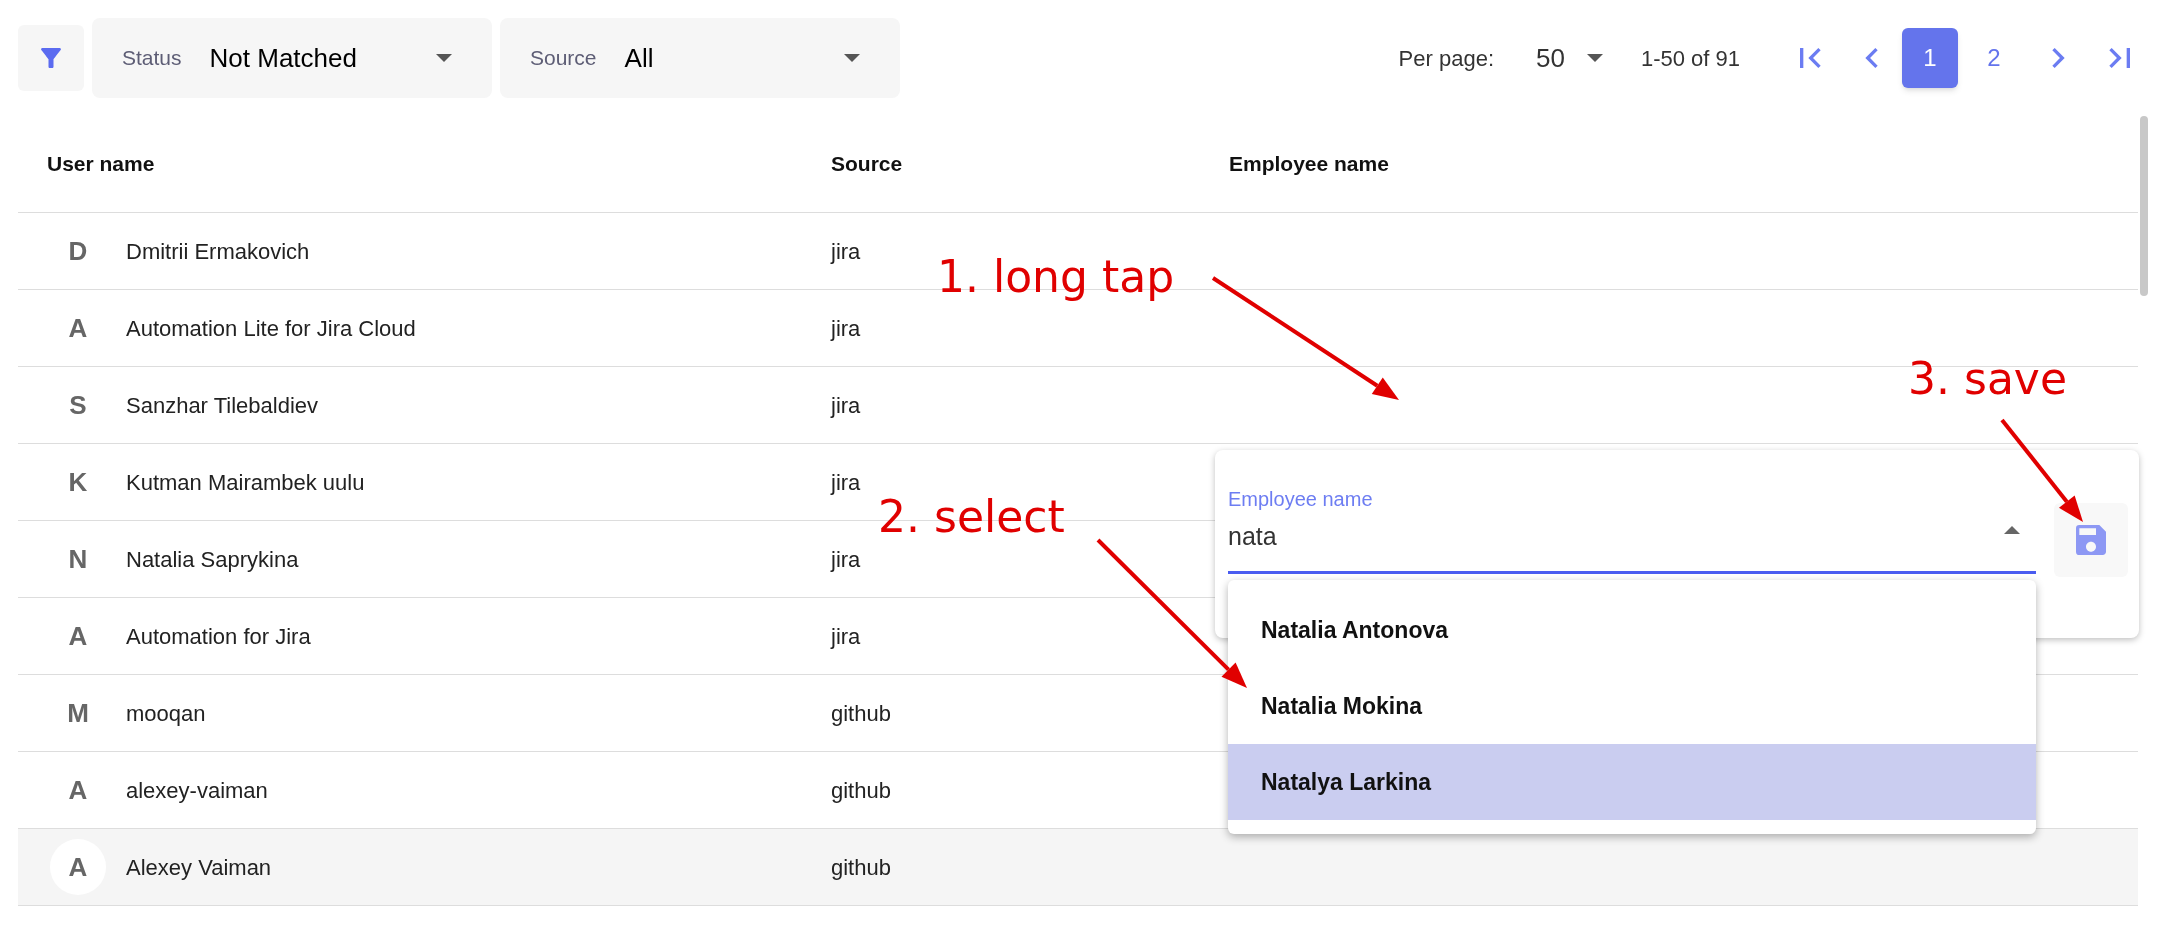  What do you see at coordinates (218, 251) in the screenshot?
I see `user-name-cell-text: Dmitrii Ermakovich` at bounding box center [218, 251].